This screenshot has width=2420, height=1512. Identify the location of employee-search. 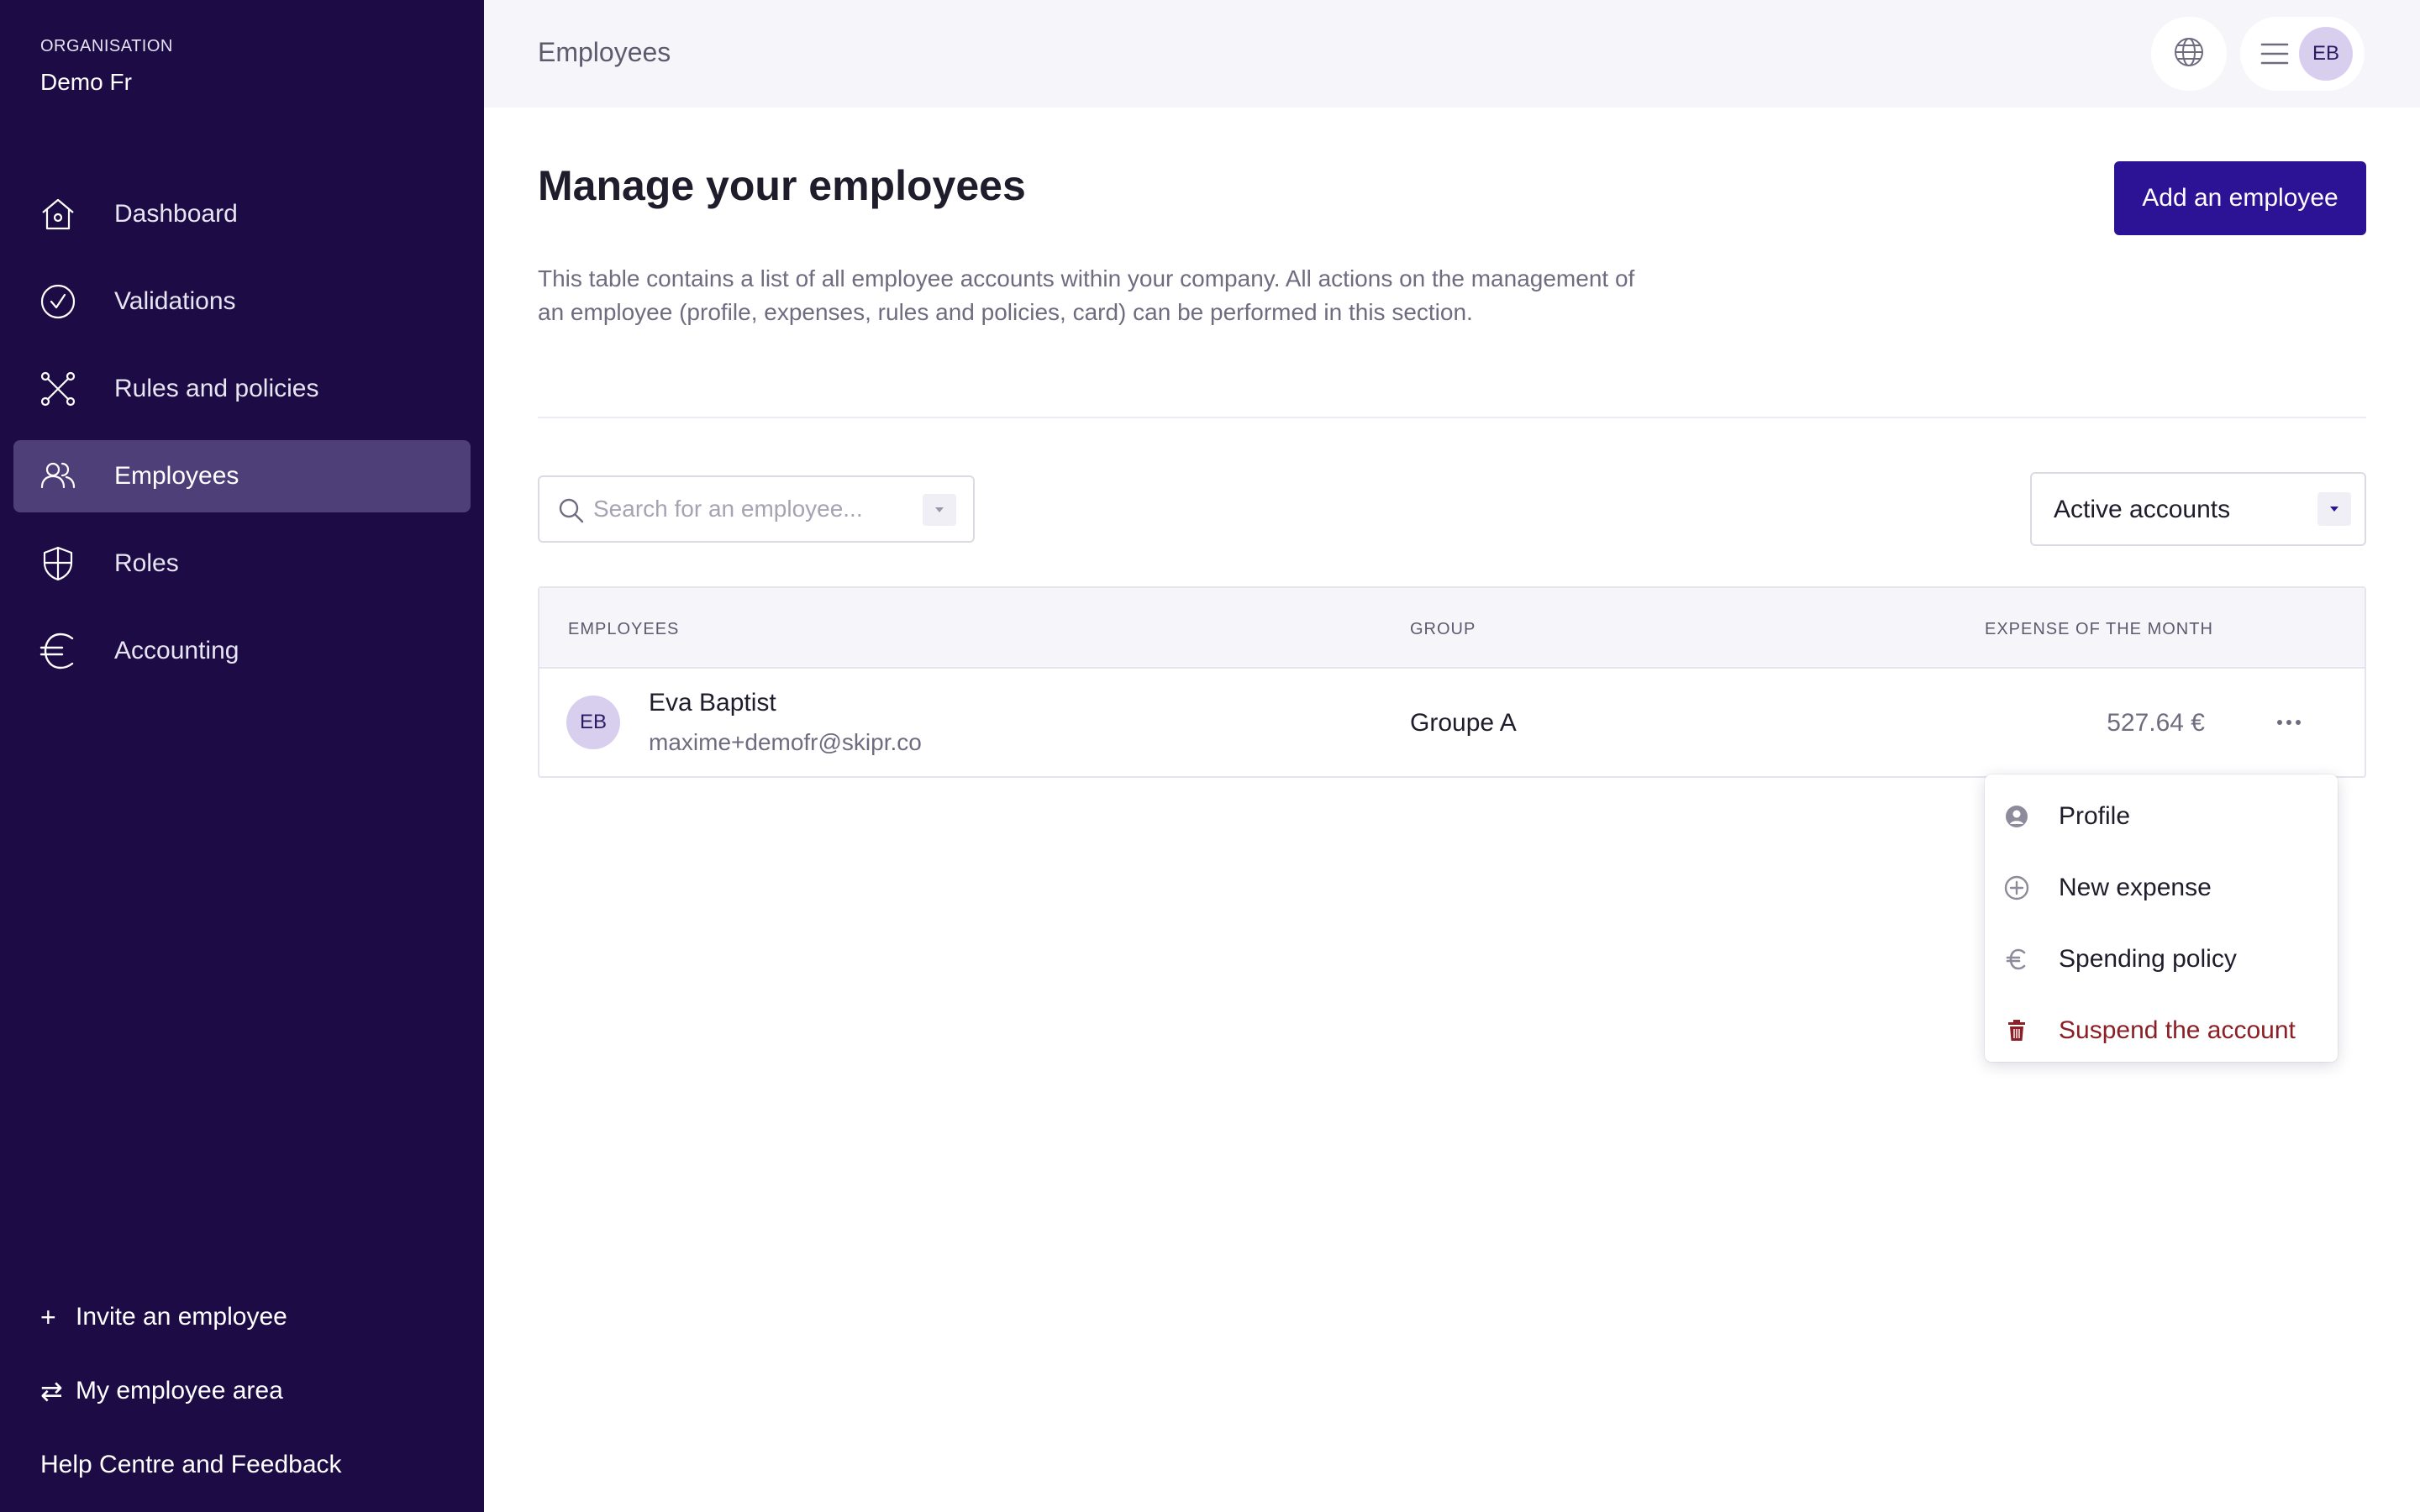
(756, 509).